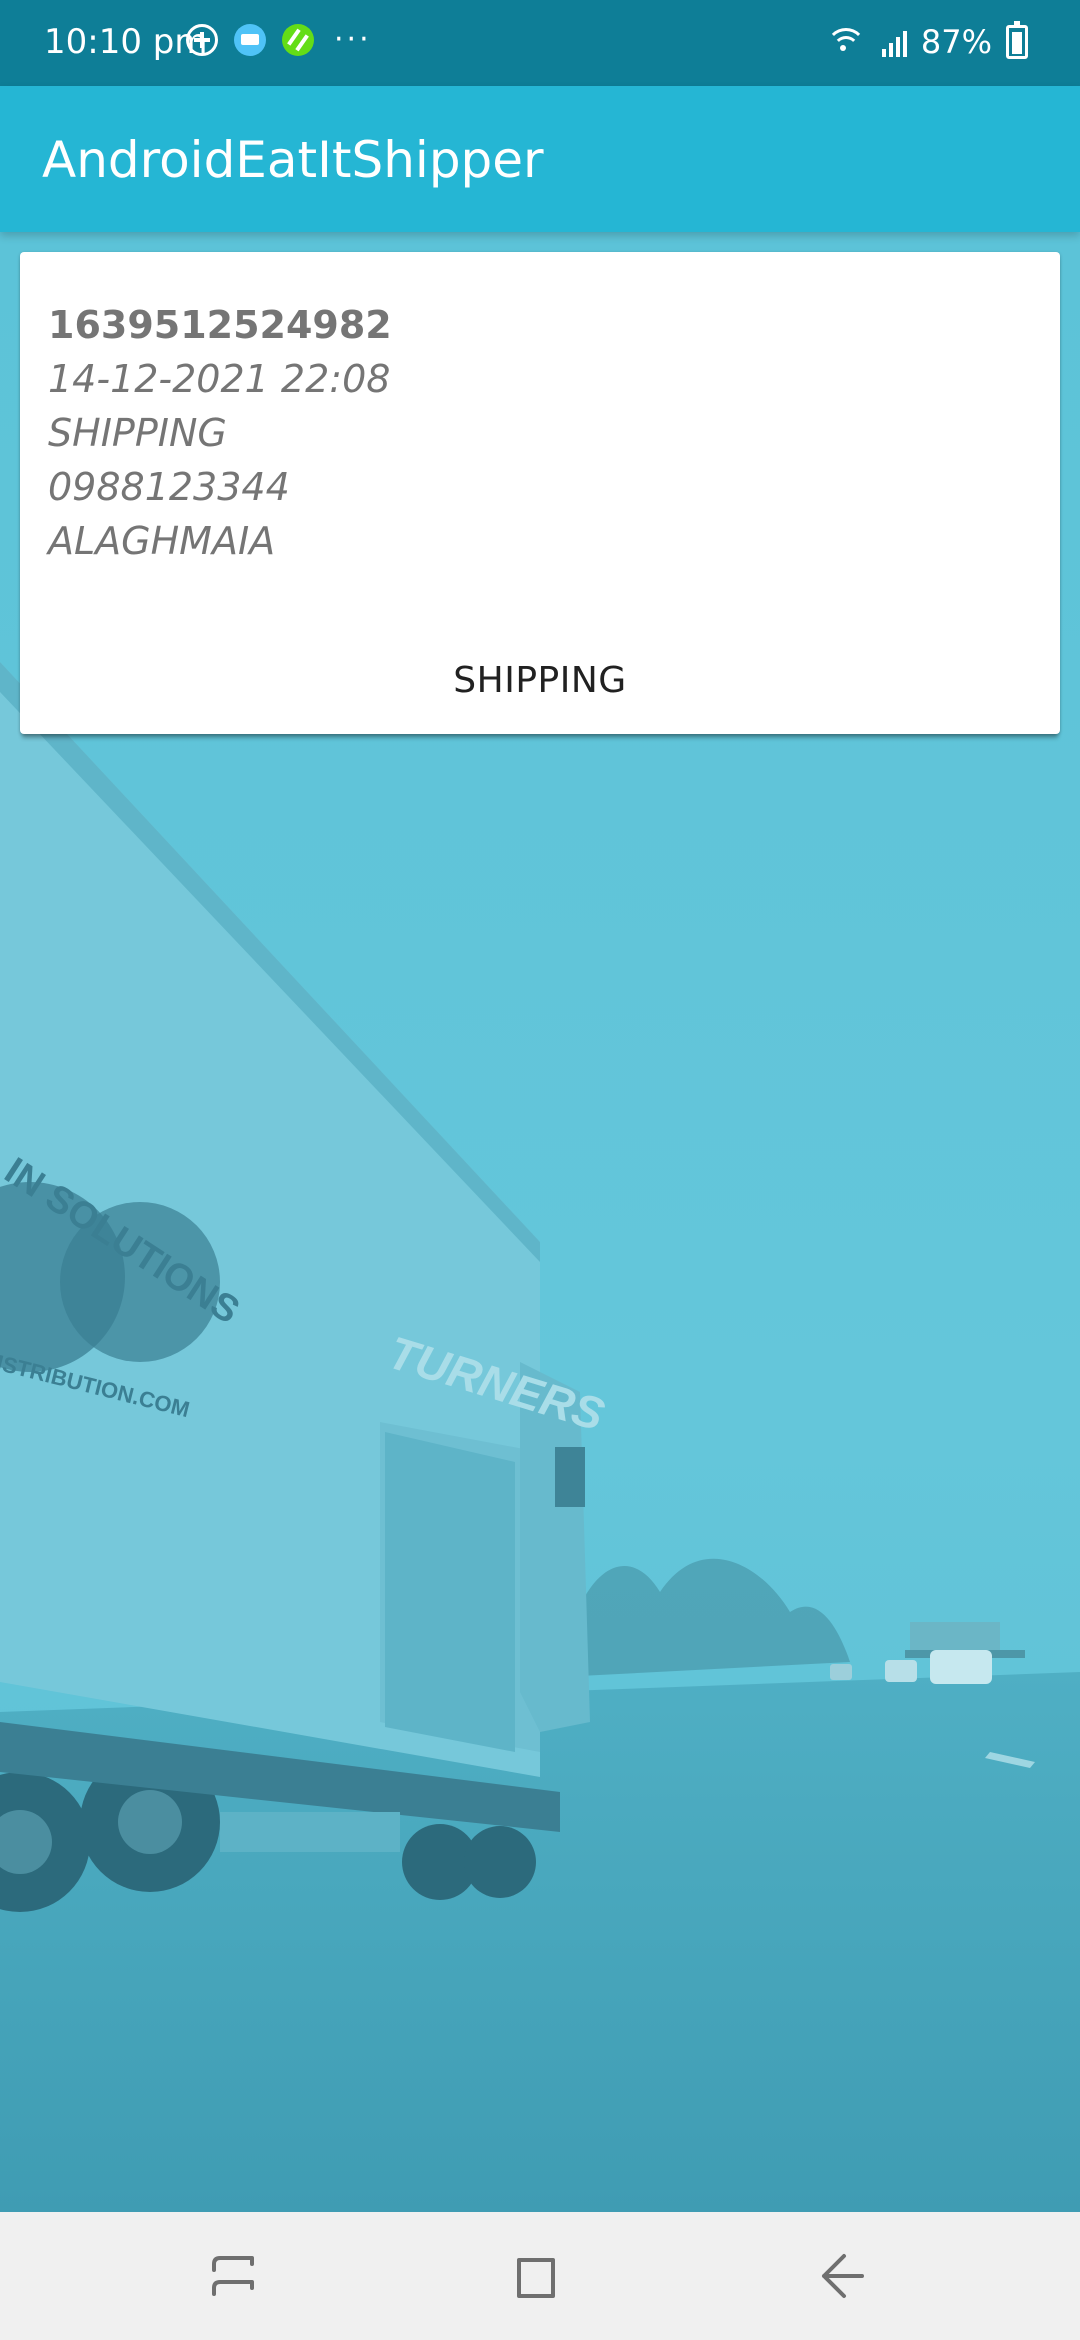 The image size is (1080, 2340). I want to click on order-id: 1639512524982, so click(220, 325).